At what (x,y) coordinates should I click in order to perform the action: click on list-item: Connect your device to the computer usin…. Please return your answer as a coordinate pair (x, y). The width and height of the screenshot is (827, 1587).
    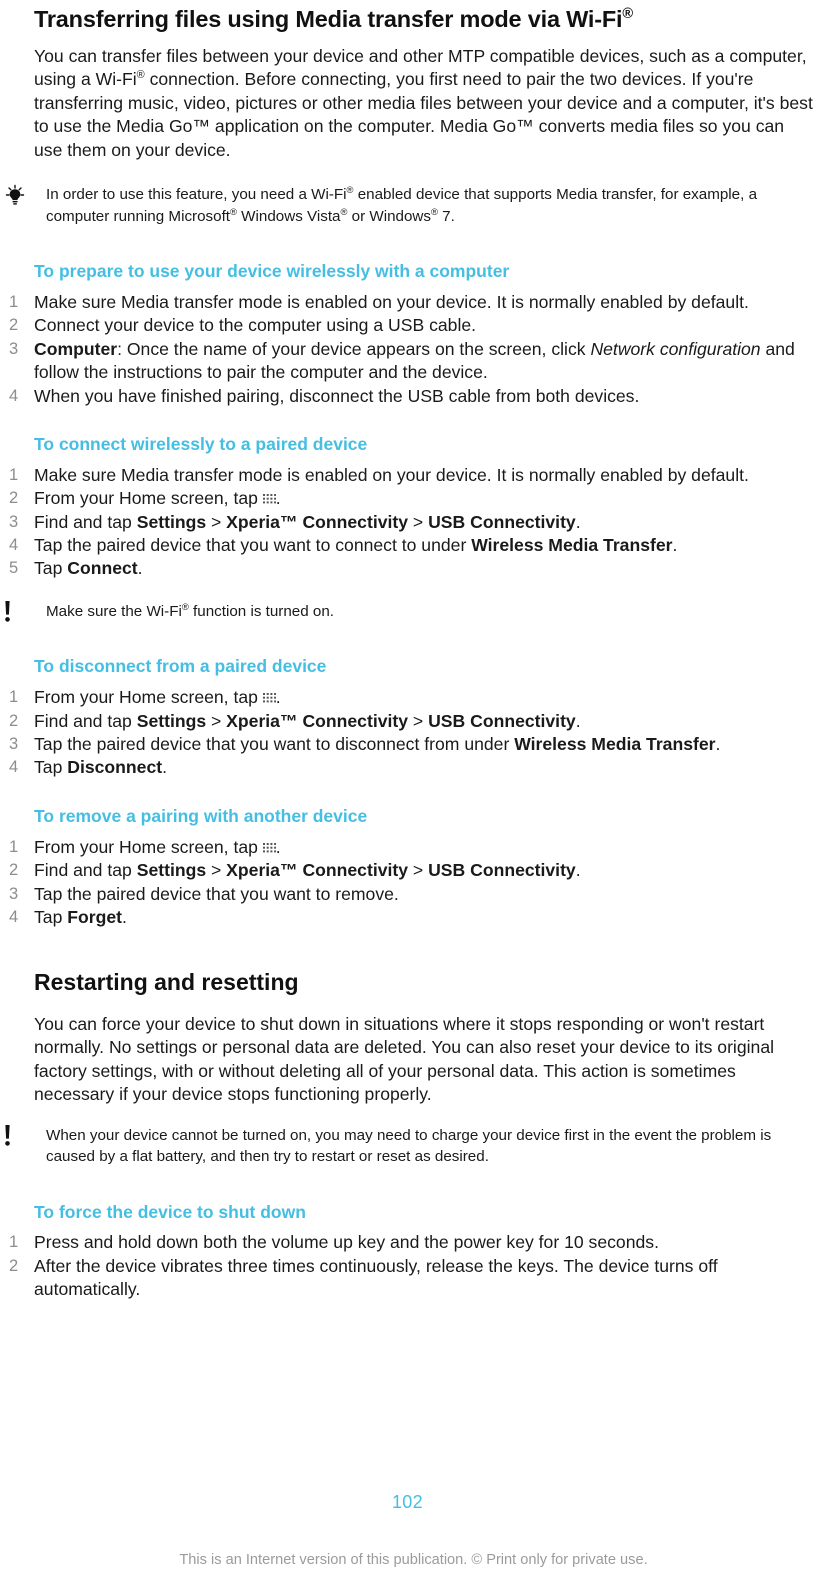
    Looking at the image, I should click on (243, 326).